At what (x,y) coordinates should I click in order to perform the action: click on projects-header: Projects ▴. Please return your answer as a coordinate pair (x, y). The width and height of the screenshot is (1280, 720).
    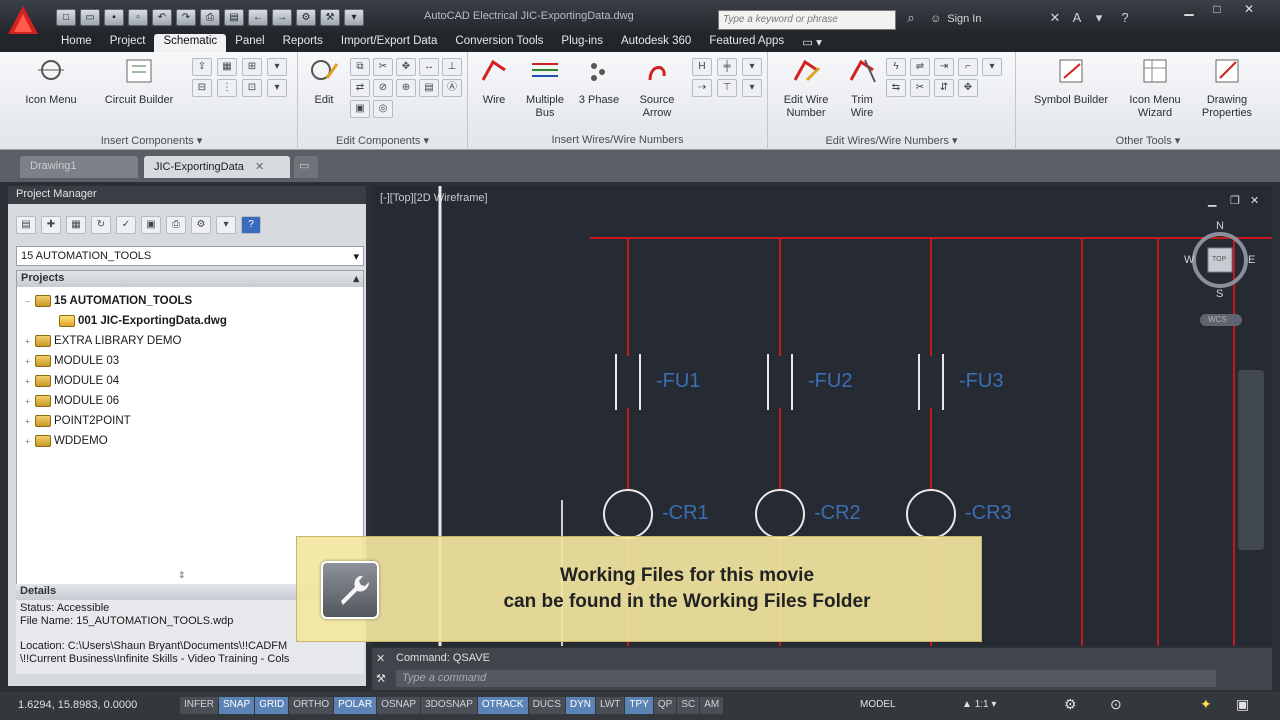
    Looking at the image, I should click on (190, 279).